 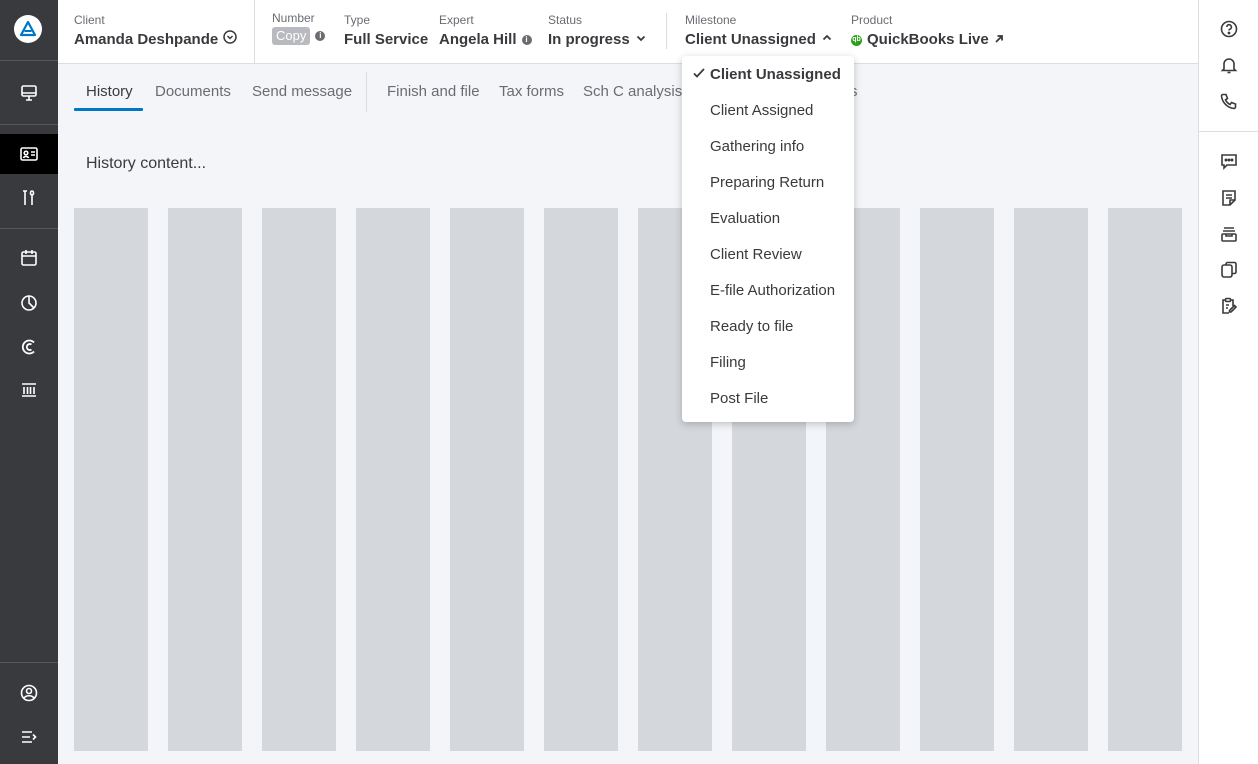 I want to click on product-field: Product qb QuickBooks Live, so click(x=927, y=32).